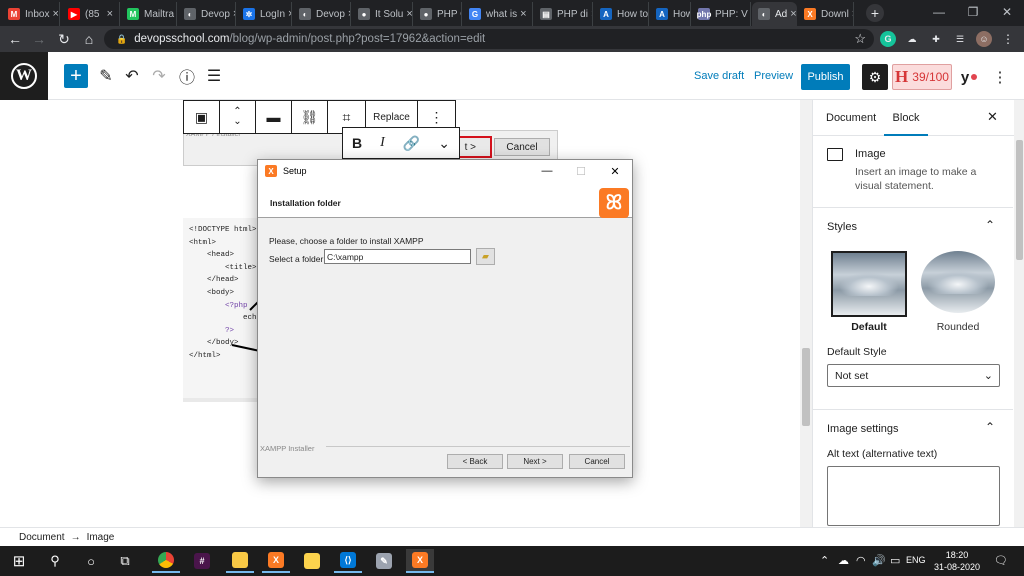 The image size is (1024, 576). Describe the element at coordinates (773, 76) in the screenshot. I see `preview-button: Preview` at that location.